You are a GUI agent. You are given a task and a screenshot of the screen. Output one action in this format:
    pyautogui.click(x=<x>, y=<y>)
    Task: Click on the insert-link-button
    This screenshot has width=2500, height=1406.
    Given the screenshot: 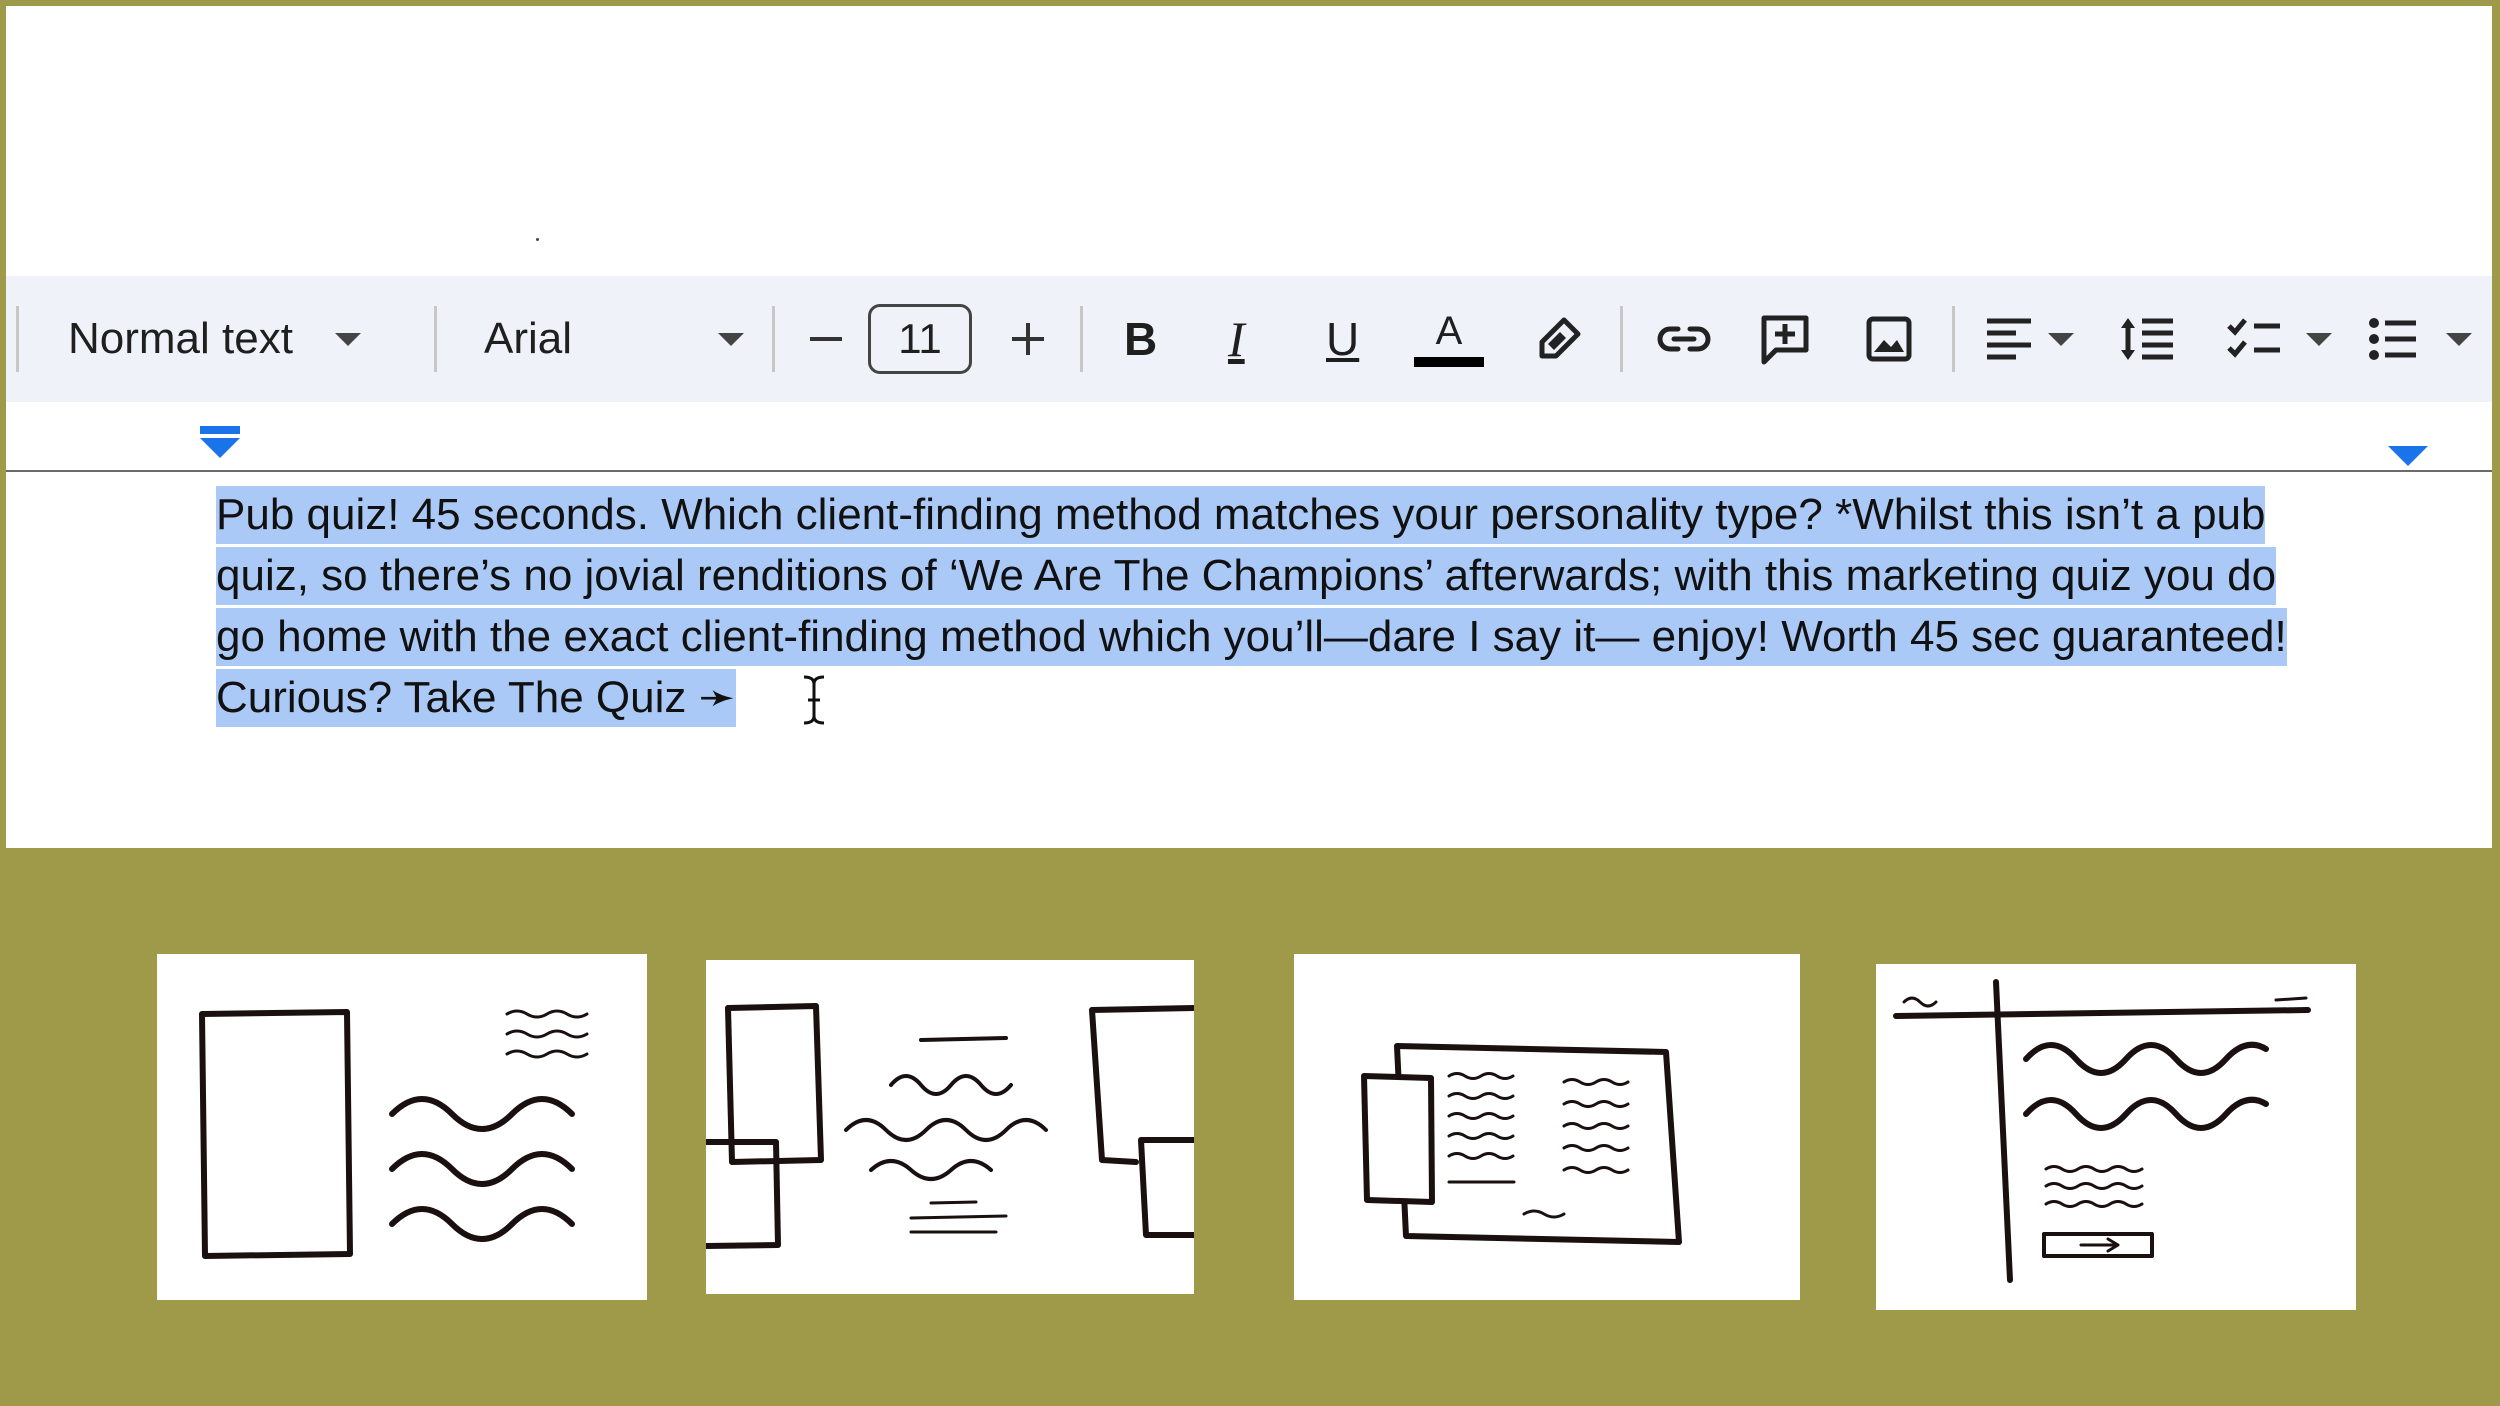 What is the action you would take?
    pyautogui.click(x=1684, y=339)
    